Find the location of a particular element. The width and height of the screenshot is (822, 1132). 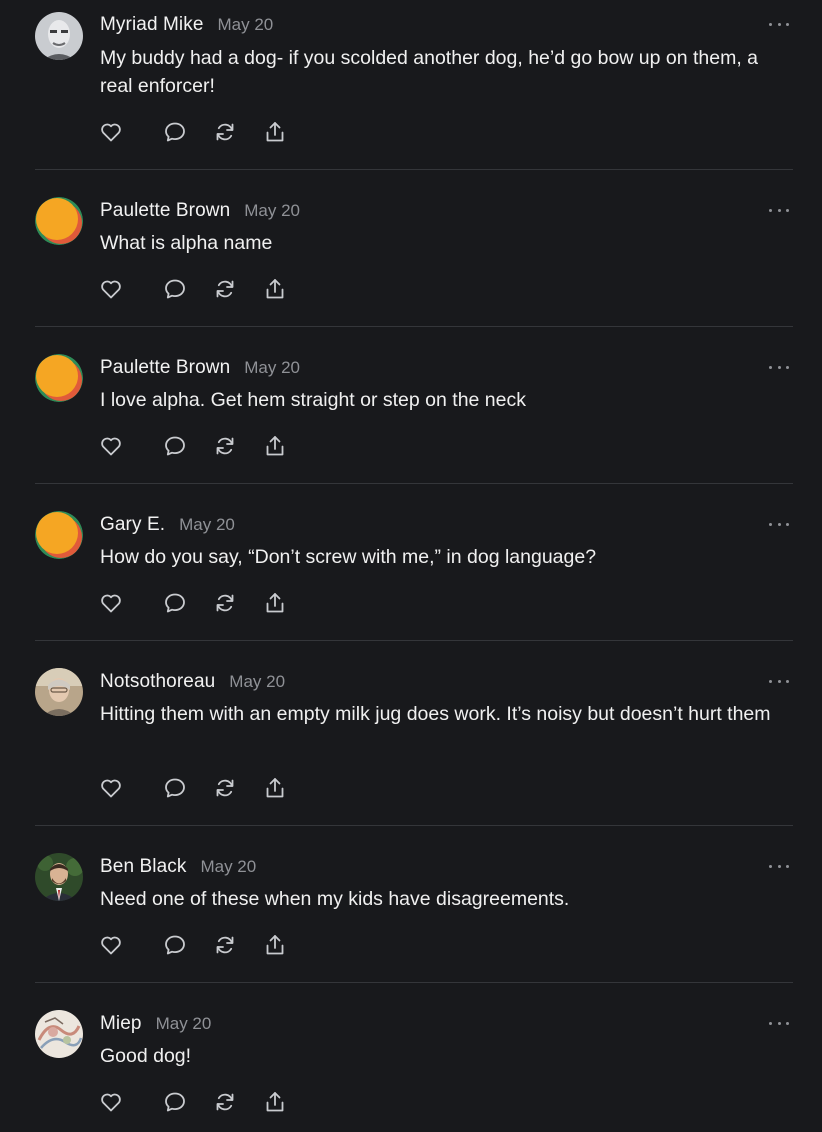

comment-item: Paulette Brown May 20 What is alpha name is located at coordinates (414, 248).